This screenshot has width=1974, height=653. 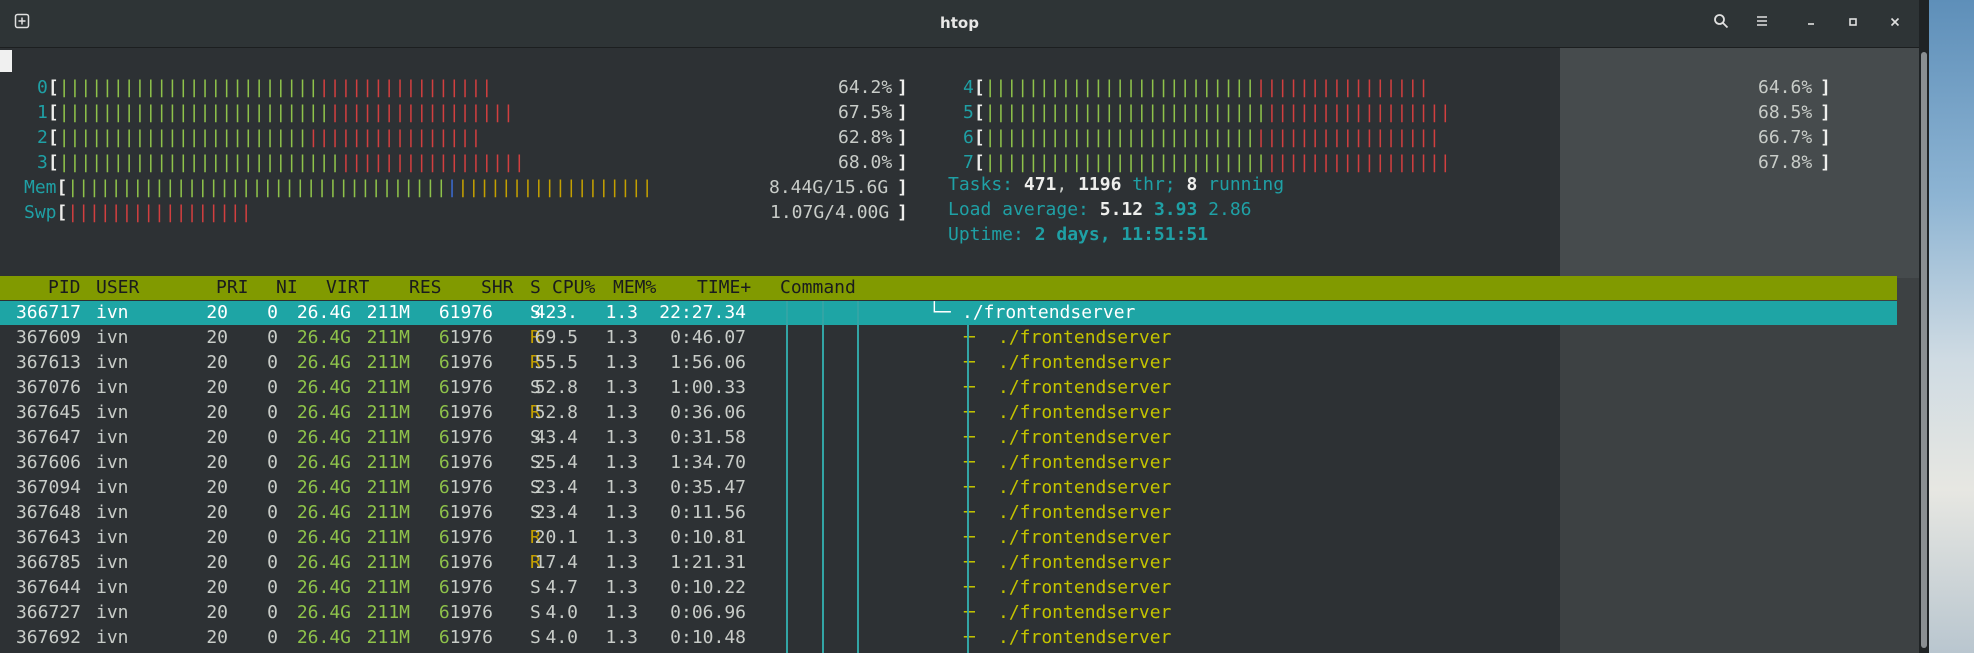 I want to click on pid-cell: 367094, so click(x=48, y=487).